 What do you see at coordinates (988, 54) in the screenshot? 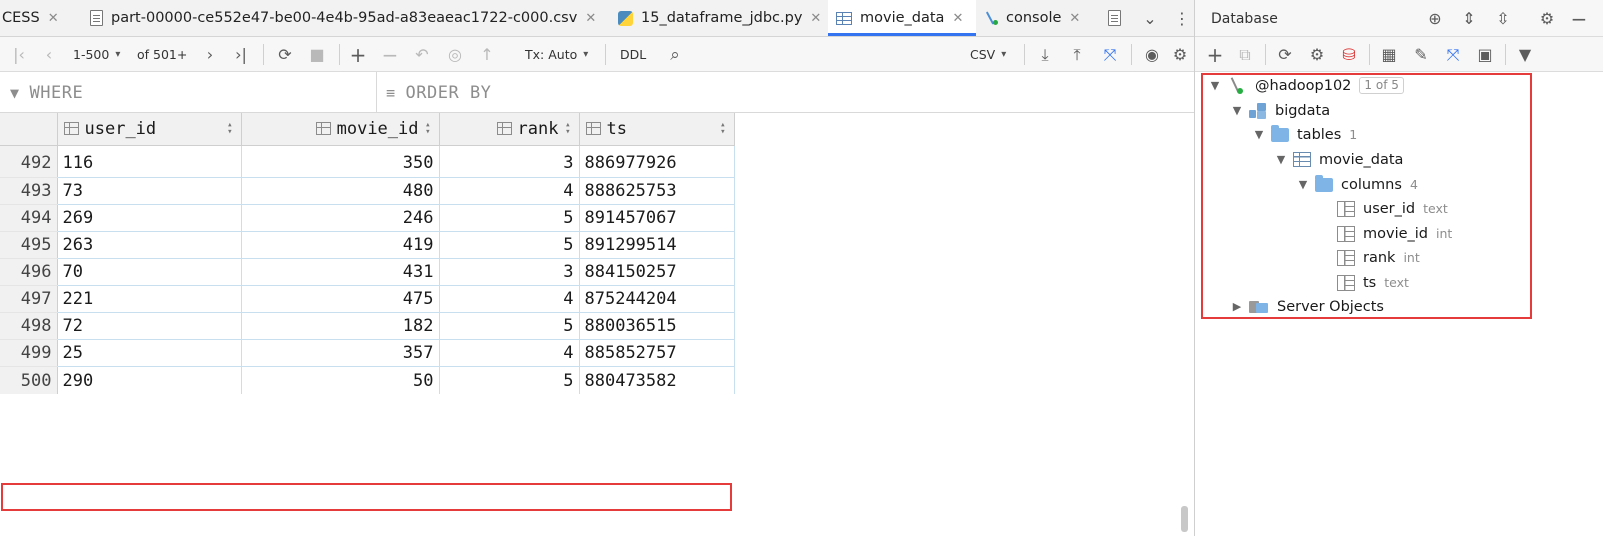
I see `export-format-select: CSV ▾` at bounding box center [988, 54].